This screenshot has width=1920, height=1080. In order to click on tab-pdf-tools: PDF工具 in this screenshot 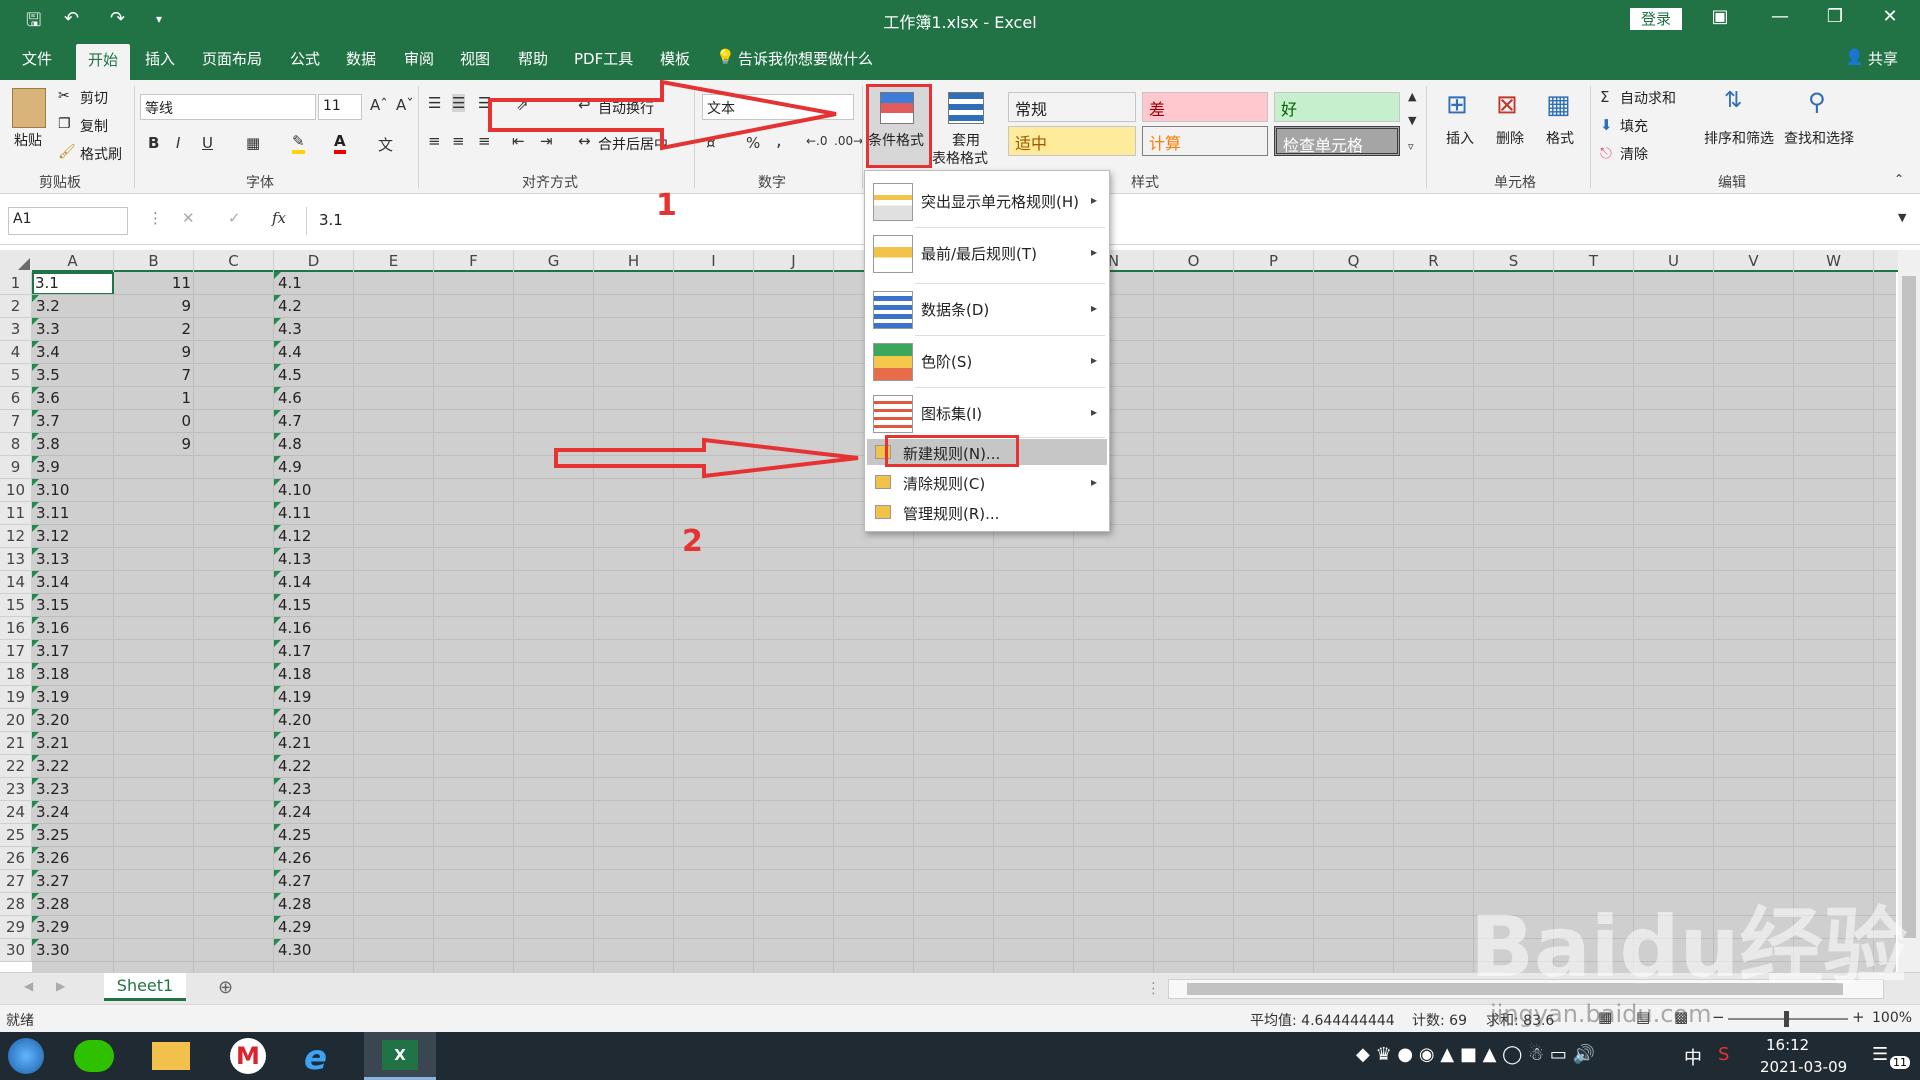, I will do `click(603, 58)`.